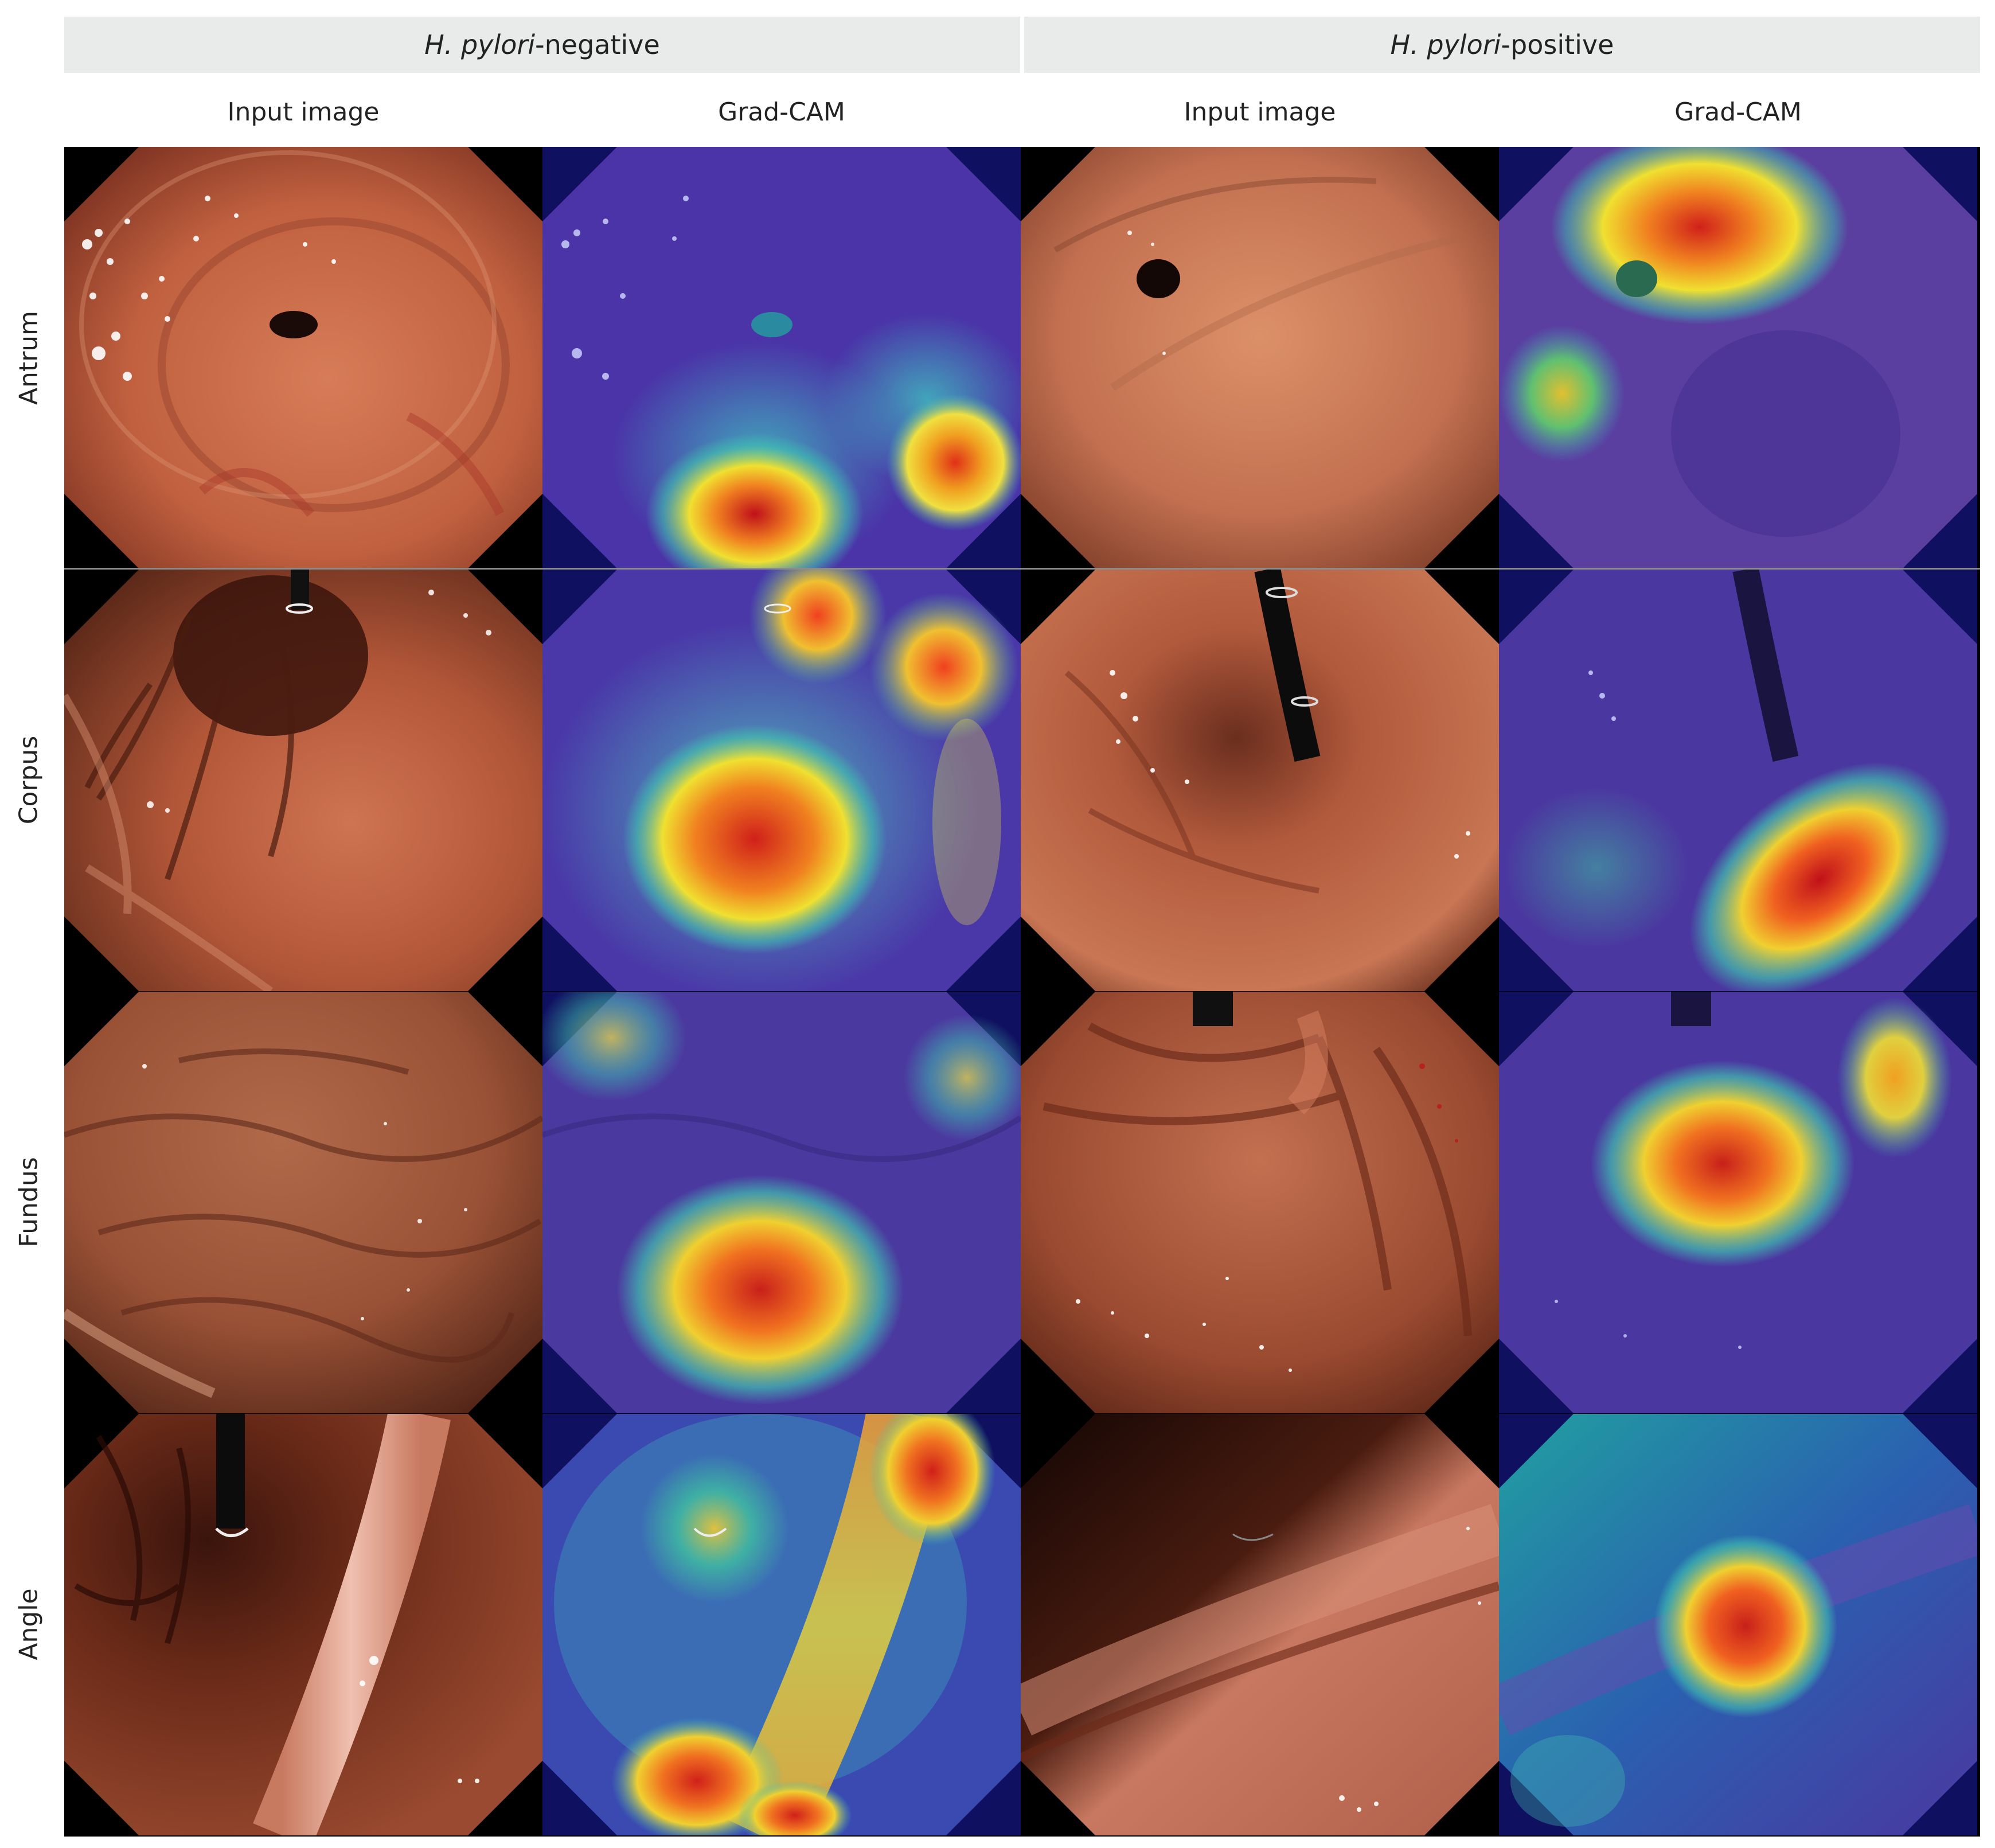  I want to click on header-hpylori-negative: H. pylori-negative, so click(542, 45).